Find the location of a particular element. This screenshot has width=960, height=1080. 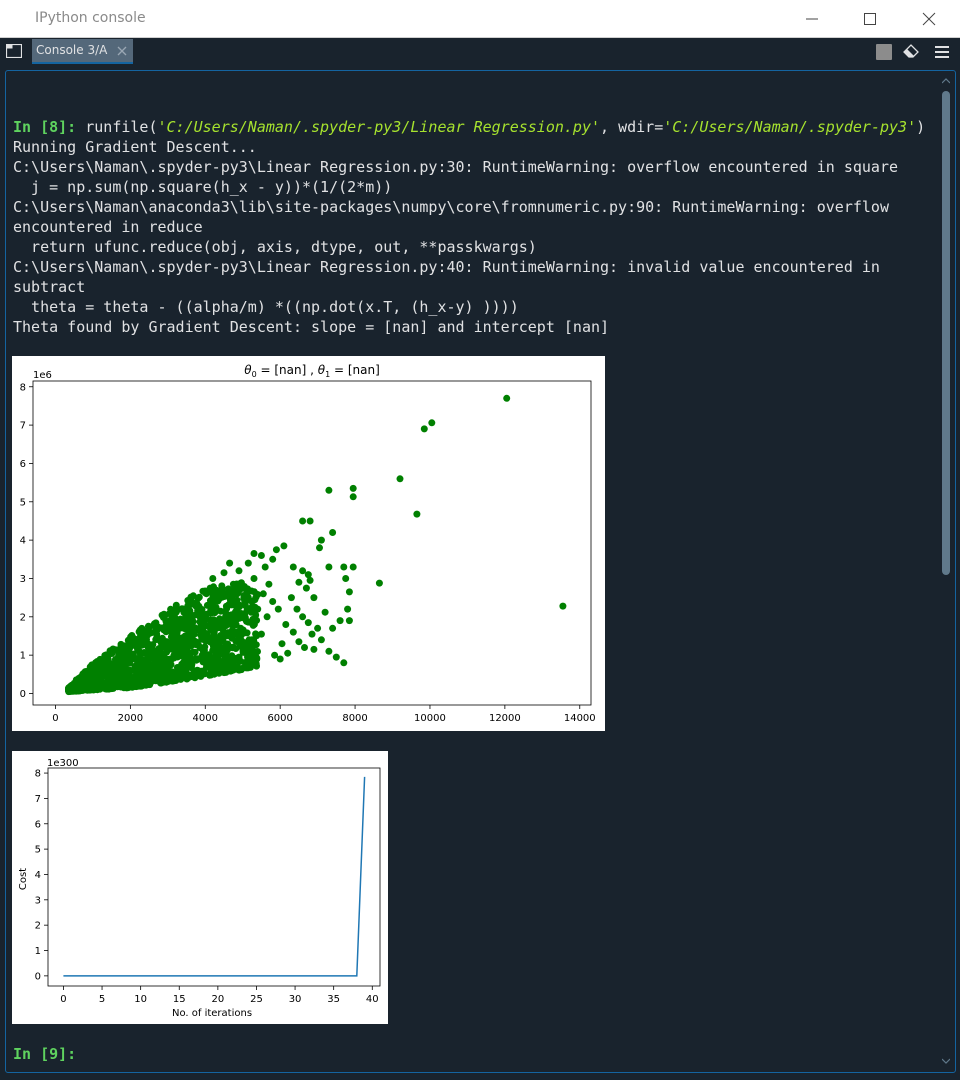

scrollbar-thumb is located at coordinates (946, 333).